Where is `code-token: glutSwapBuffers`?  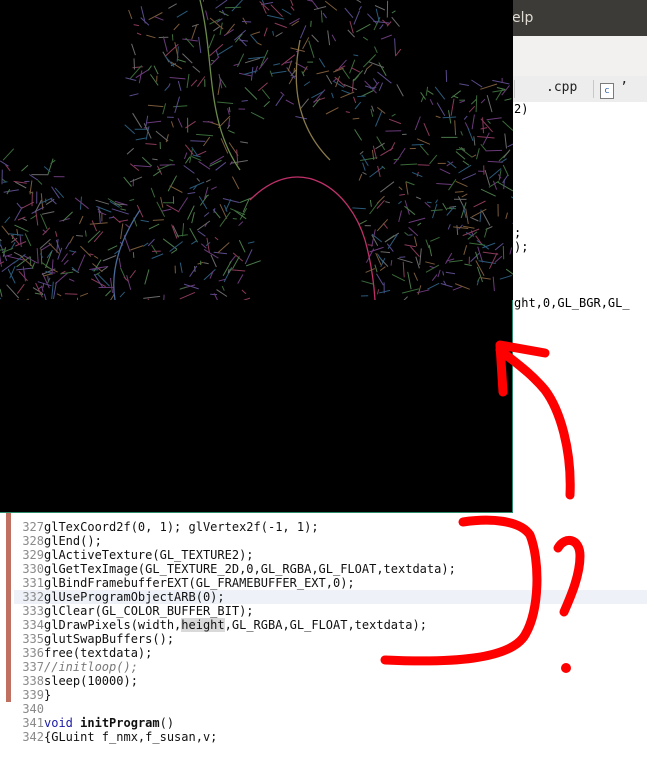
code-token: glutSwapBuffers is located at coordinates (98, 639).